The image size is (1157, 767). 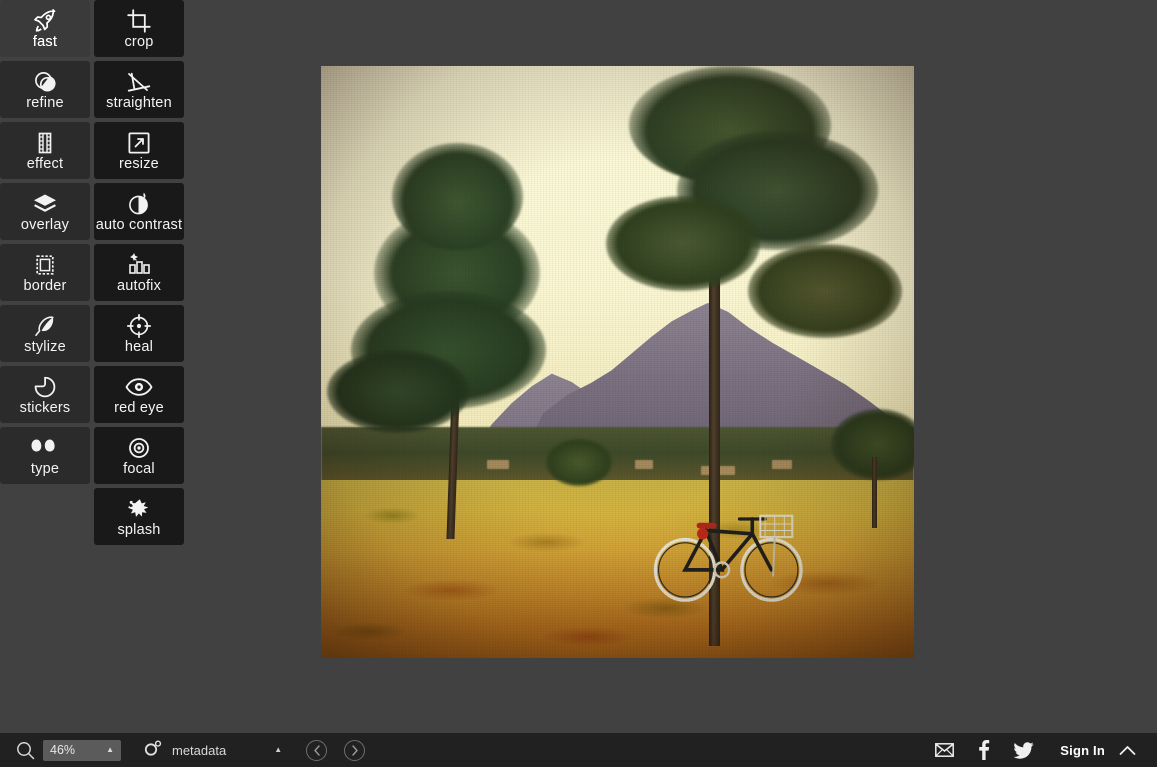 I want to click on metadata-select: metadata ▲, so click(x=213, y=750).